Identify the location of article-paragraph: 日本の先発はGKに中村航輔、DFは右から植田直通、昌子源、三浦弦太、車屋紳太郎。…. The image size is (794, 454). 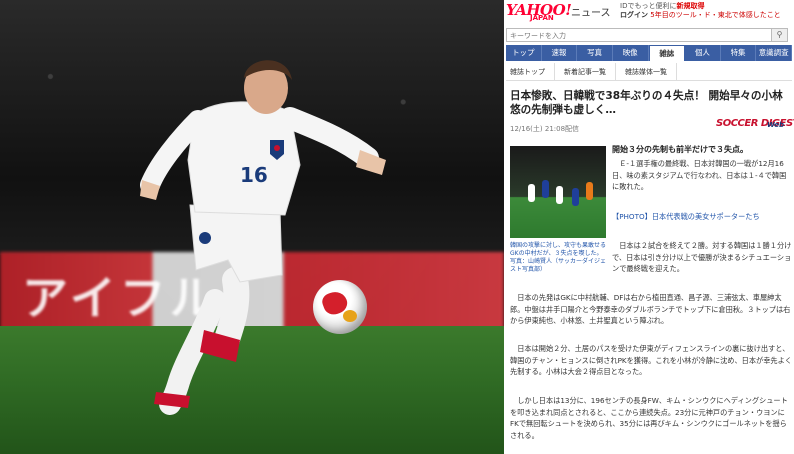
(650, 309).